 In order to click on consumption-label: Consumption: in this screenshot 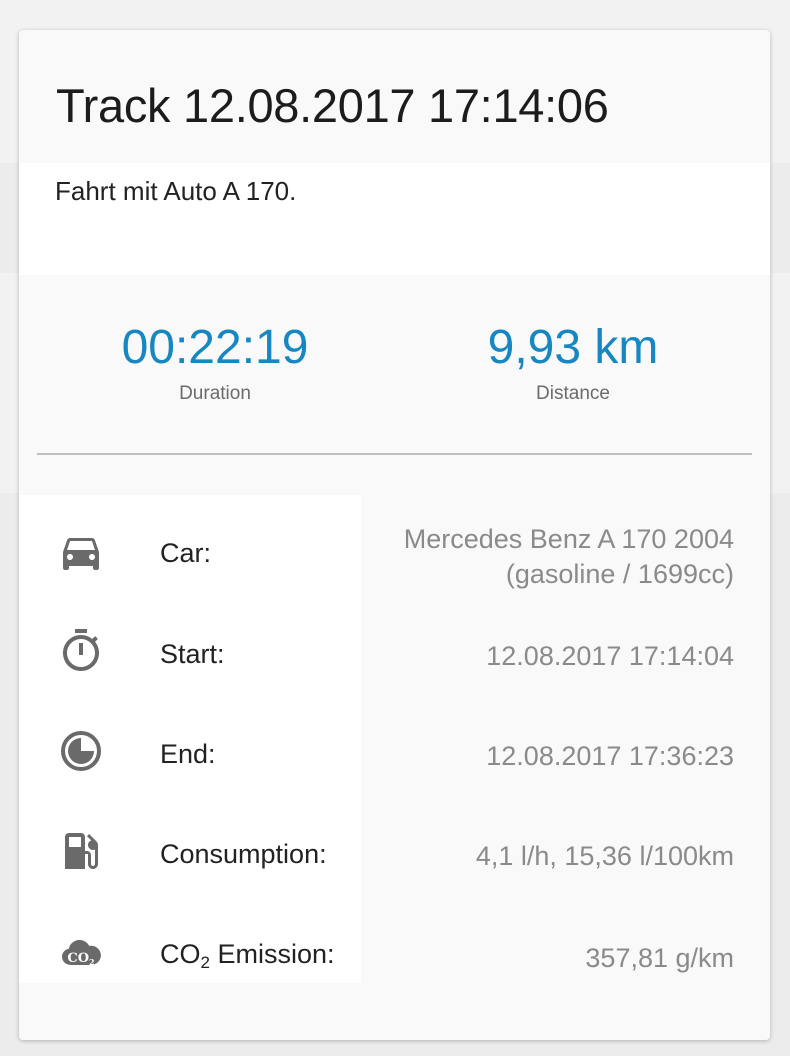, I will do `click(243, 854)`.